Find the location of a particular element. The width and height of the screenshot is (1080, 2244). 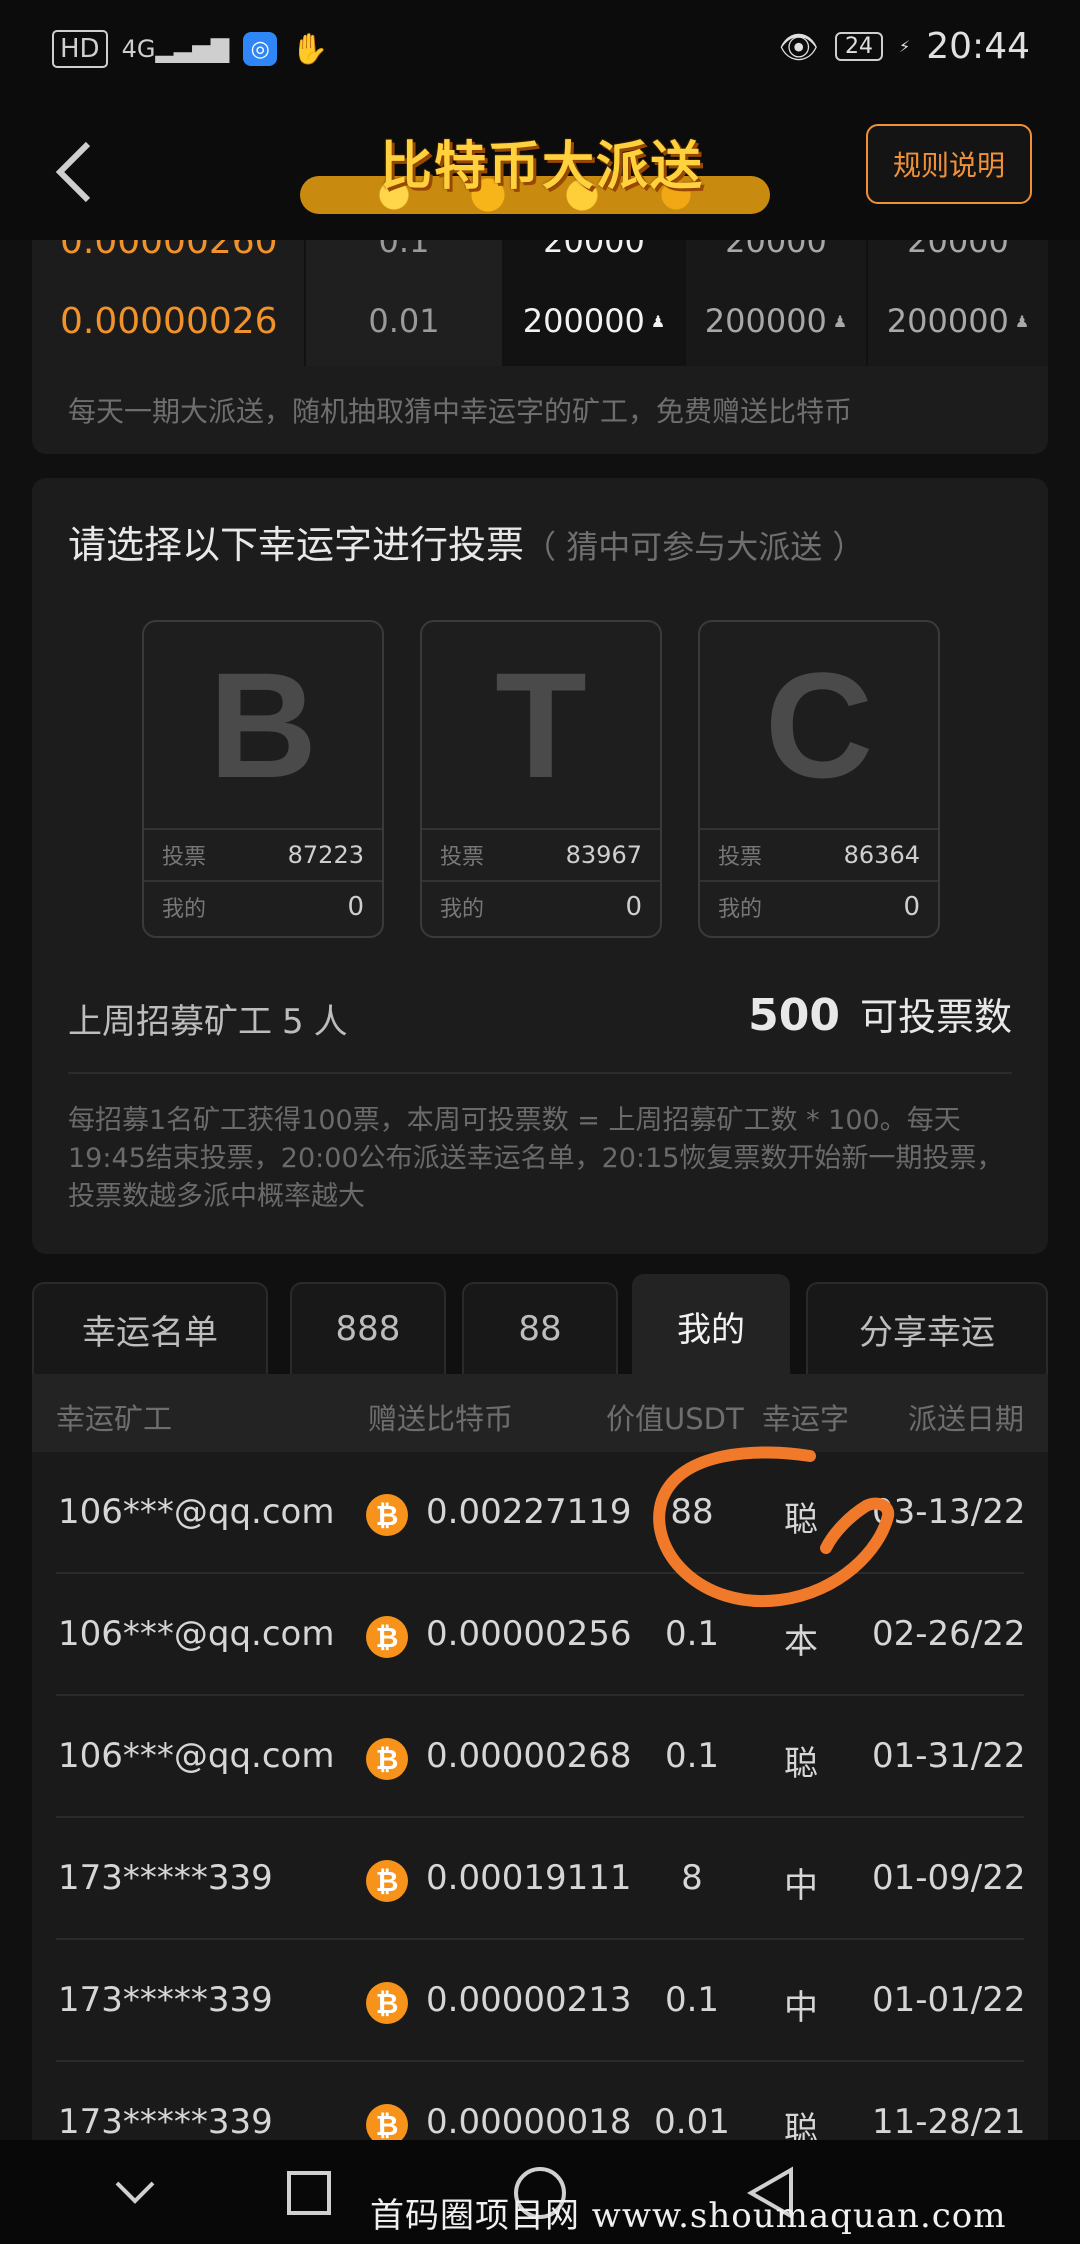

app-header: 比特币大派送 规则说明 is located at coordinates (540, 170).